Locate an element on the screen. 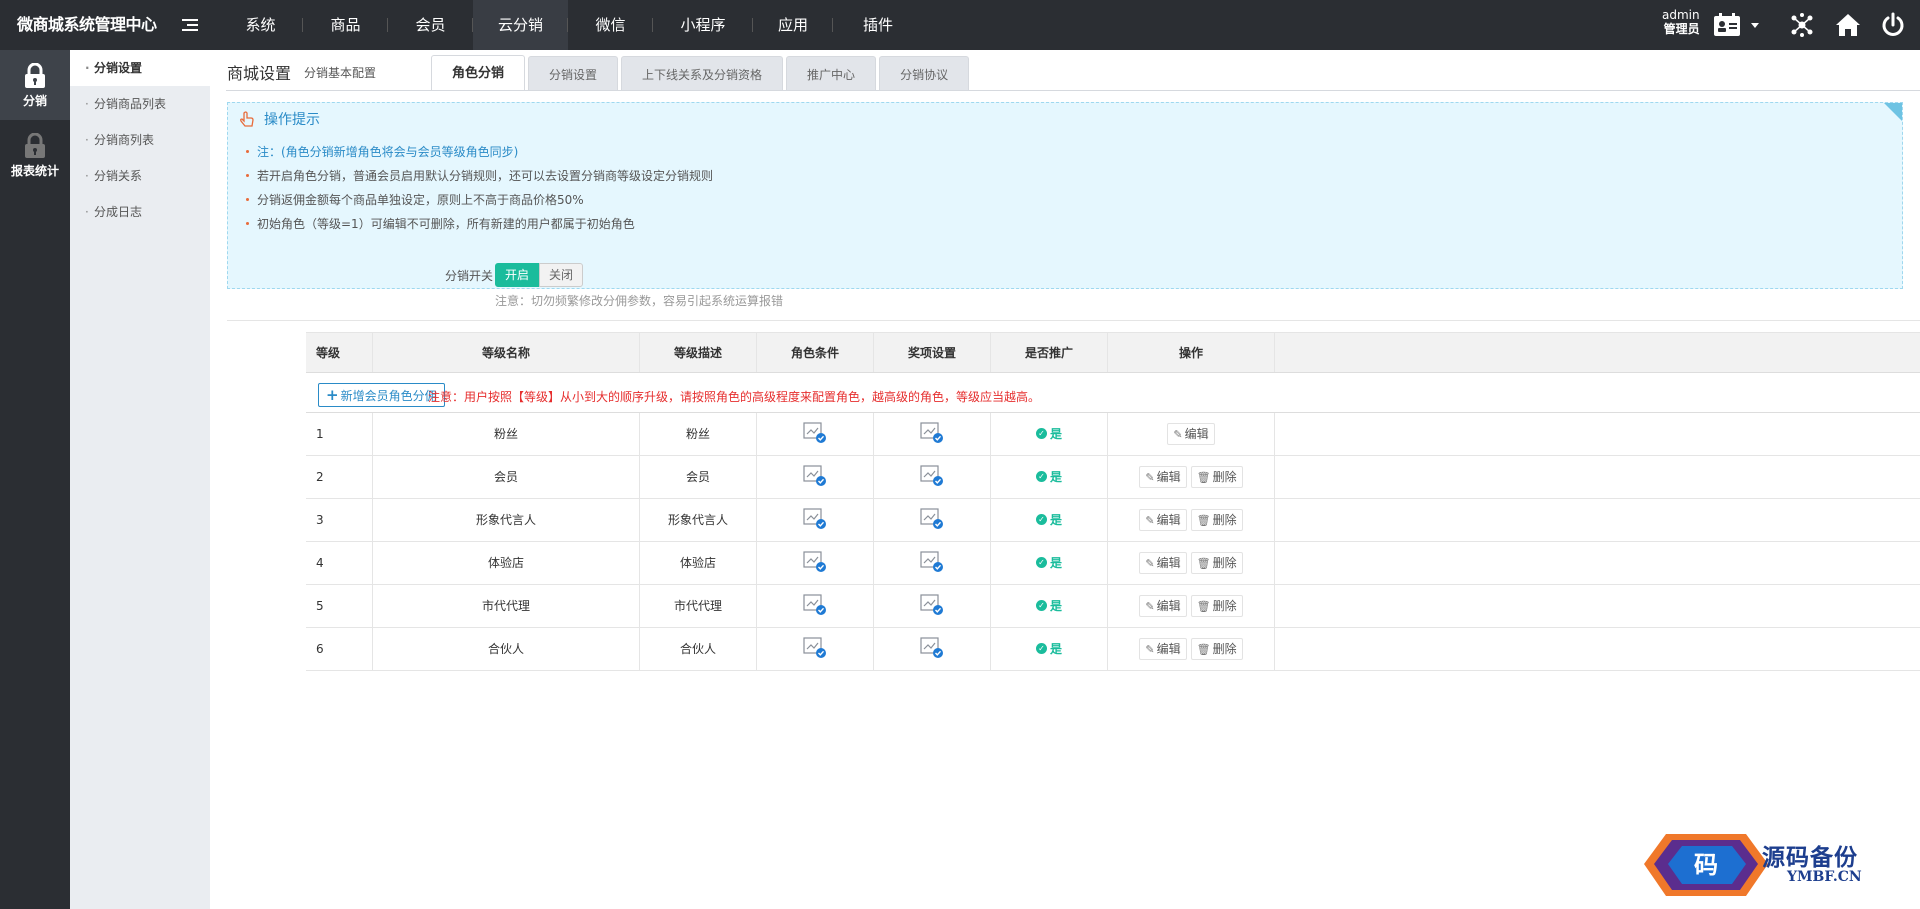 The height and width of the screenshot is (909, 1920). top-nav-item-distribution: 云分销 is located at coordinates (520, 25).